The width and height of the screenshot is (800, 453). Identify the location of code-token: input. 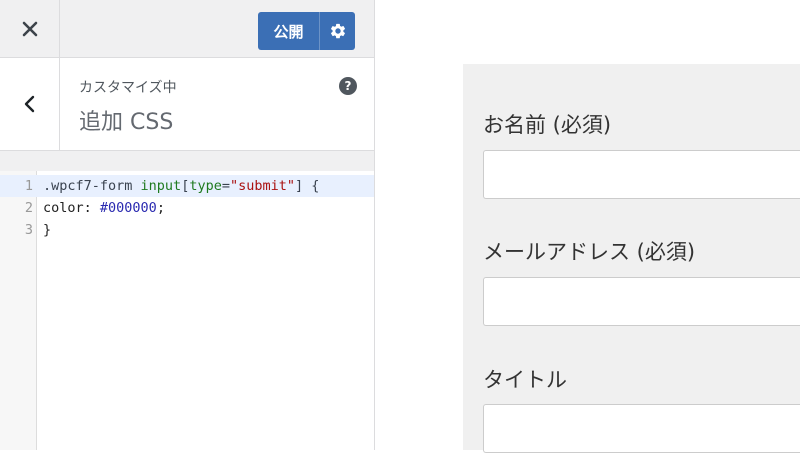
(161, 186).